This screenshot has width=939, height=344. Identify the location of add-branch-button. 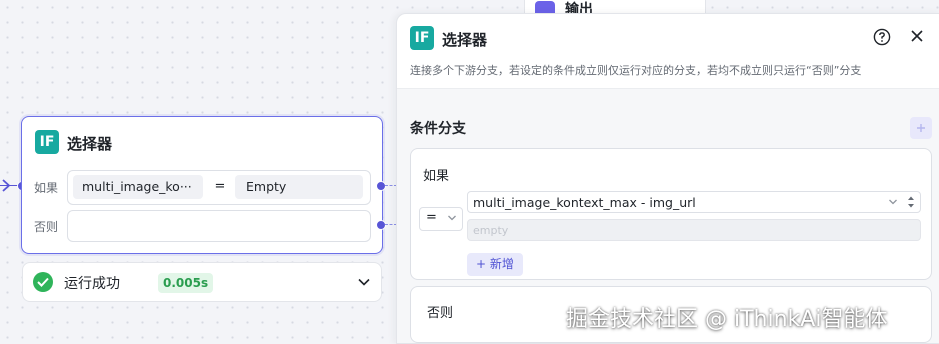
(921, 128).